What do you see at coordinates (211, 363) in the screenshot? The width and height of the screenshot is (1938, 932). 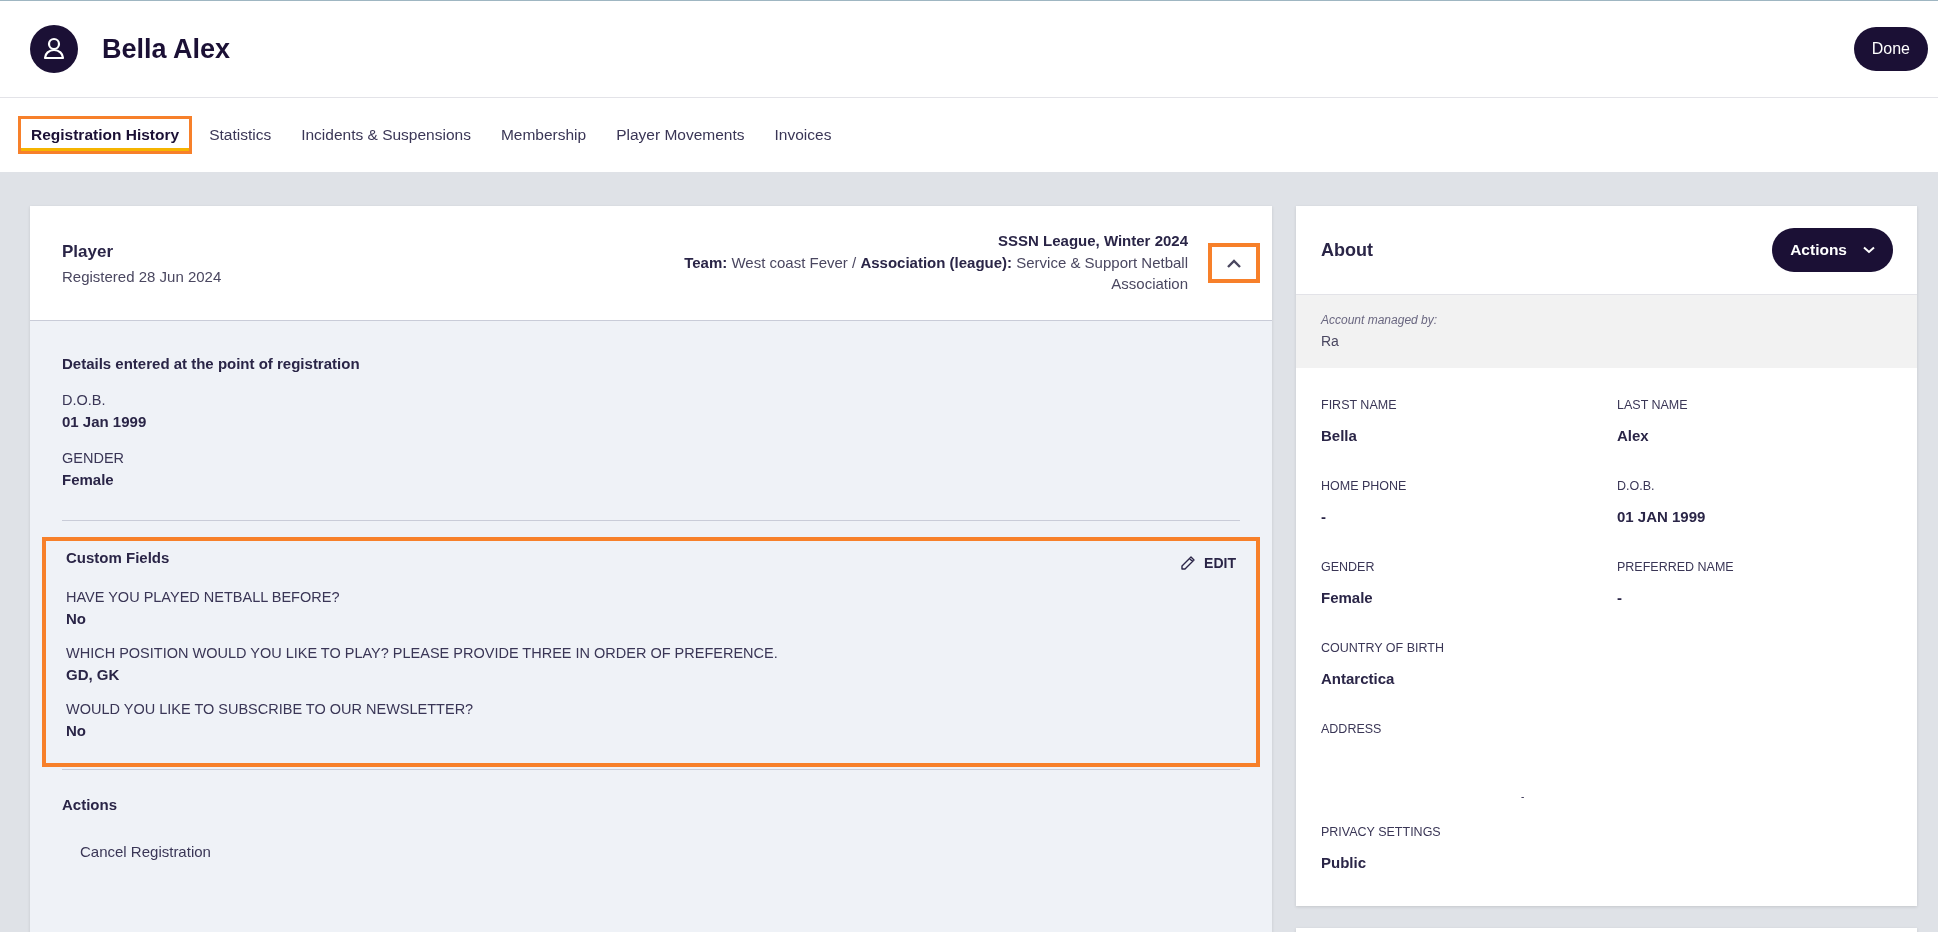 I see `details-heading: Details entered at the point of registration` at bounding box center [211, 363].